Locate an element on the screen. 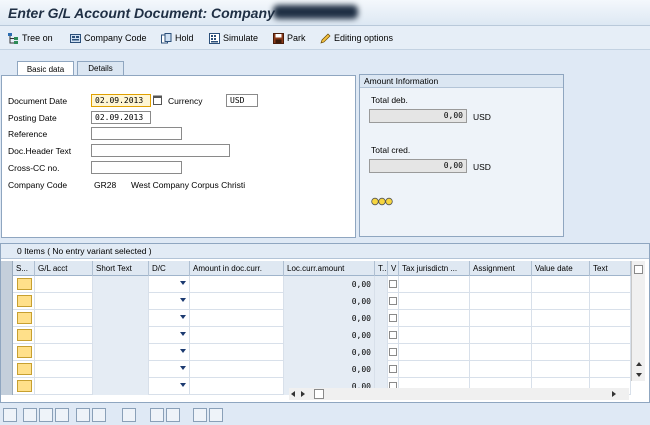  horizontal-scrollbar-thumb is located at coordinates (319, 394).